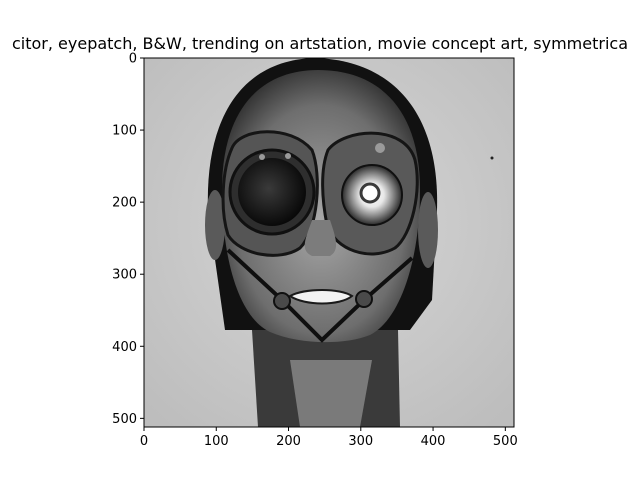 The width and height of the screenshot is (640, 480). Describe the element at coordinates (124, 275) in the screenshot. I see `y-tick-label: 300` at that location.